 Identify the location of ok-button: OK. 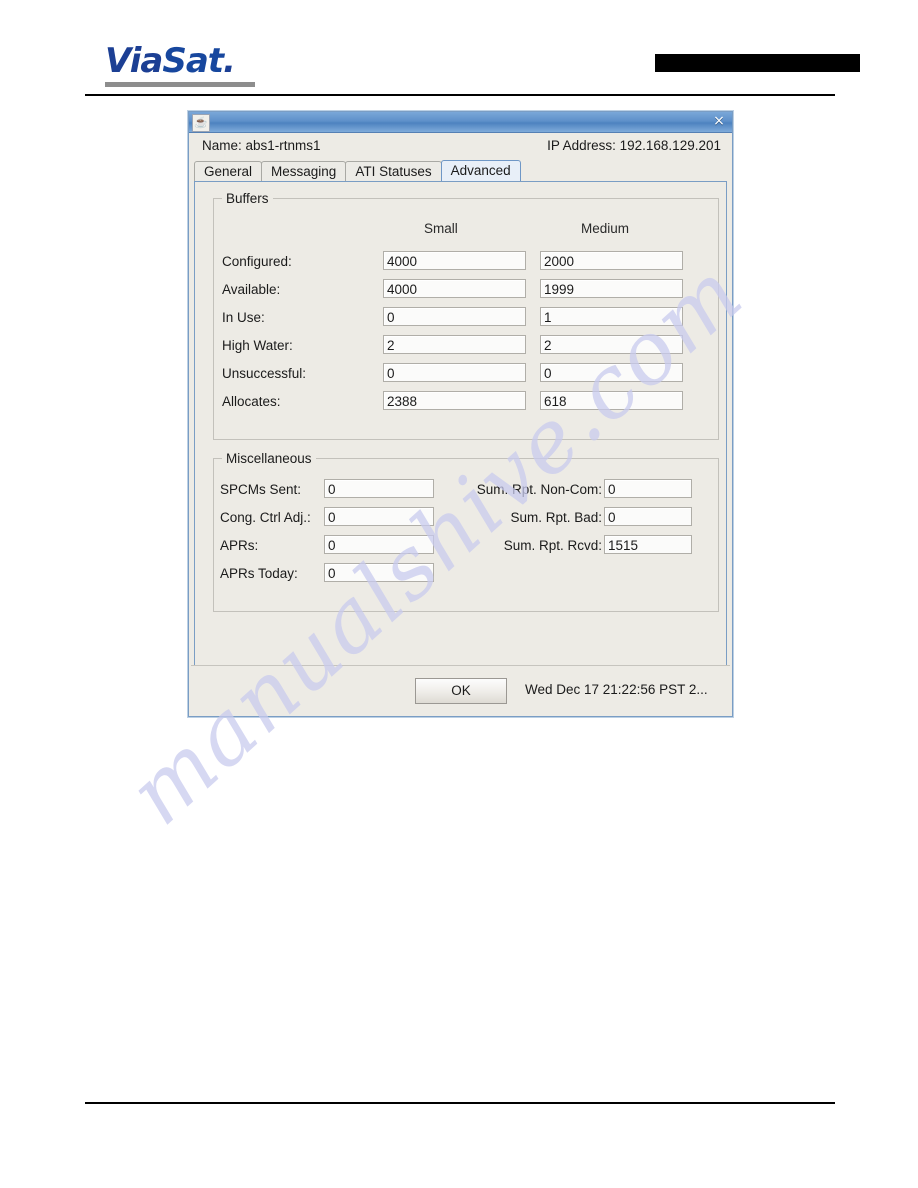
(461, 691).